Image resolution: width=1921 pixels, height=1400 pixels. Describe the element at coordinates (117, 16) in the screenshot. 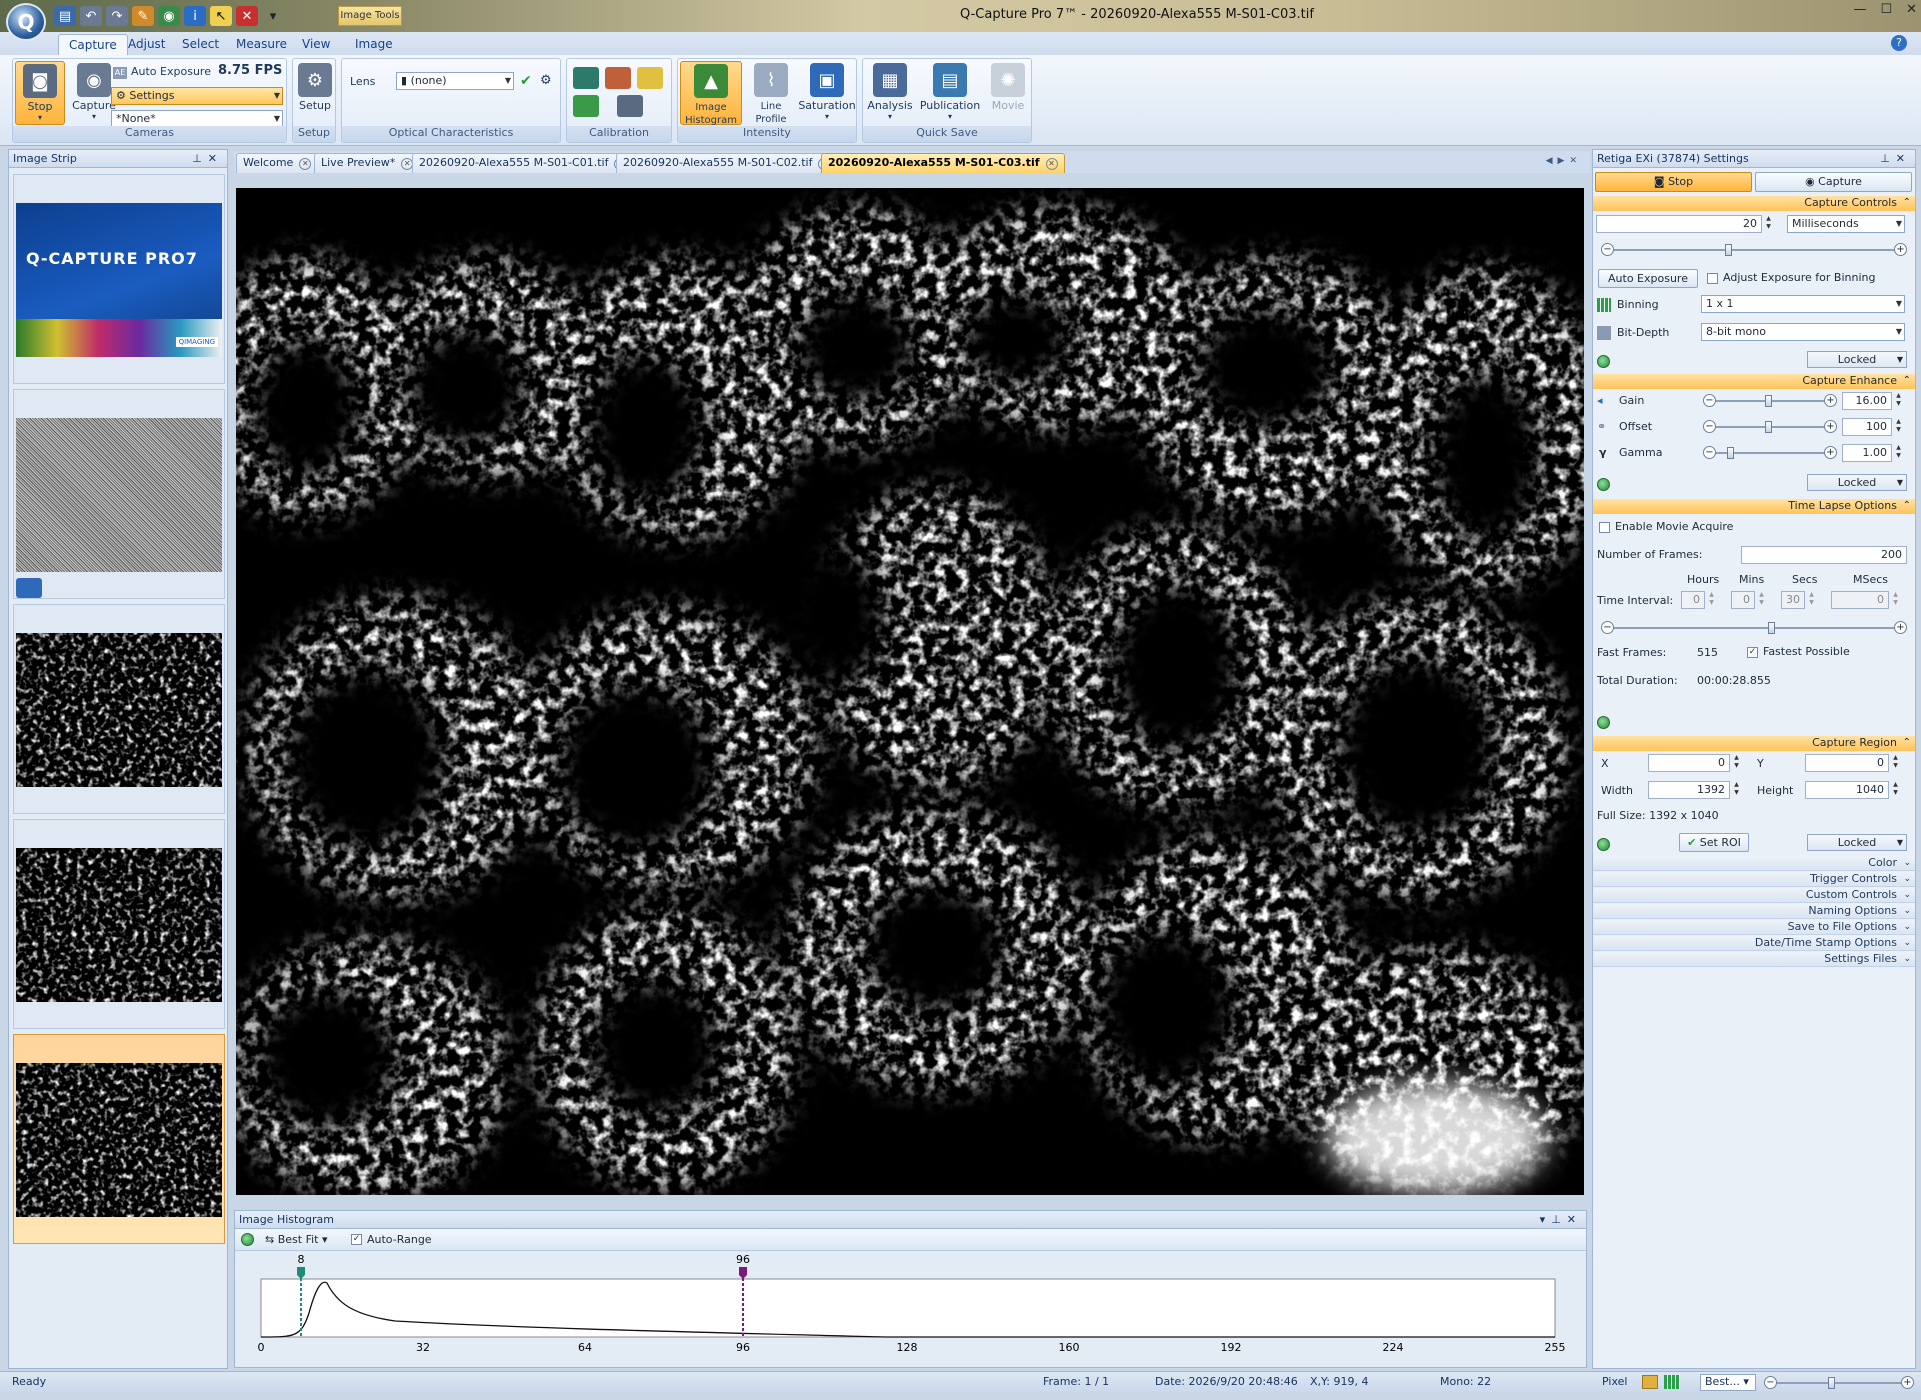

I see `redo-icon: ↷` at that location.